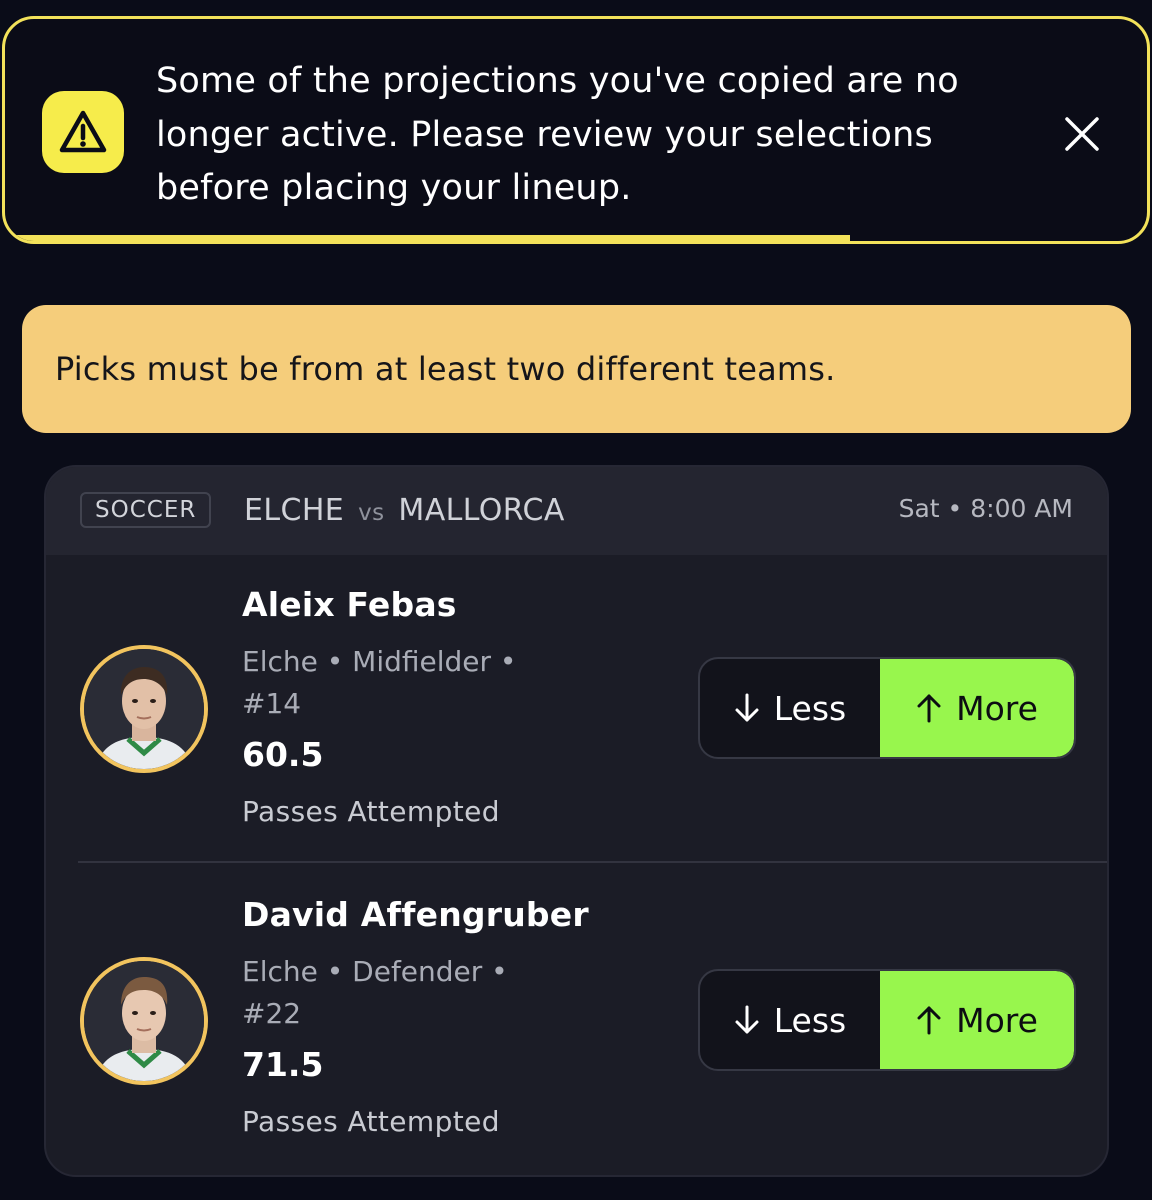 The image size is (1152, 1200). What do you see at coordinates (349, 604) in the screenshot?
I see `player-name: Aleix Febas` at bounding box center [349, 604].